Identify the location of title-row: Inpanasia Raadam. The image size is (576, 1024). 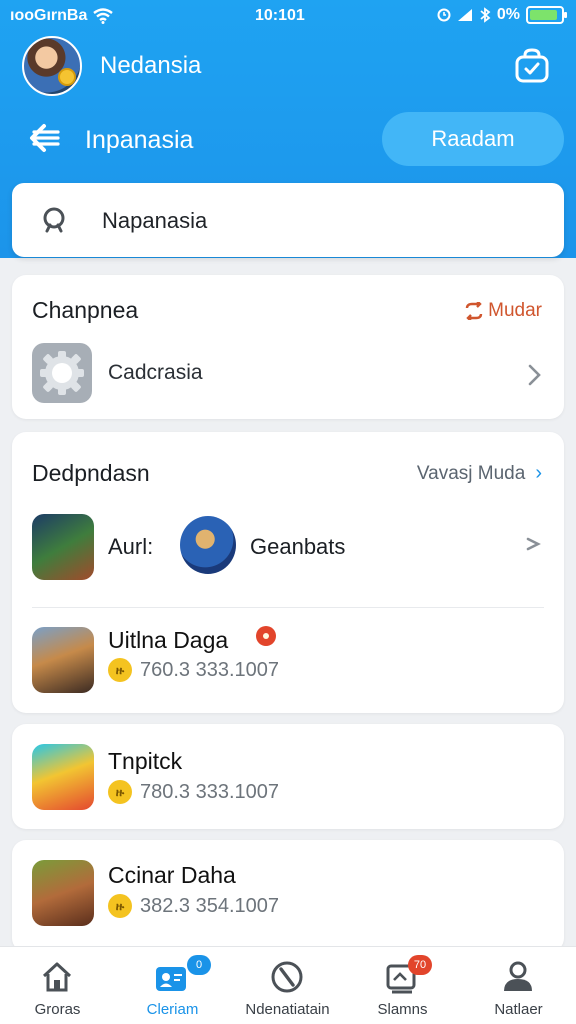
(288, 139).